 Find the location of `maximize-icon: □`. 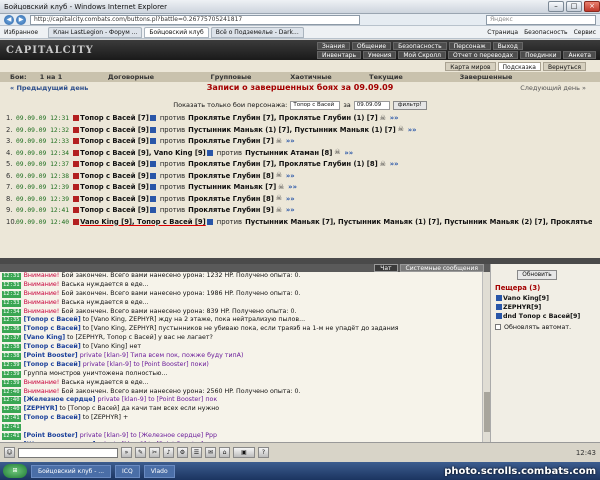

maximize-icon: □ is located at coordinates (574, 6).